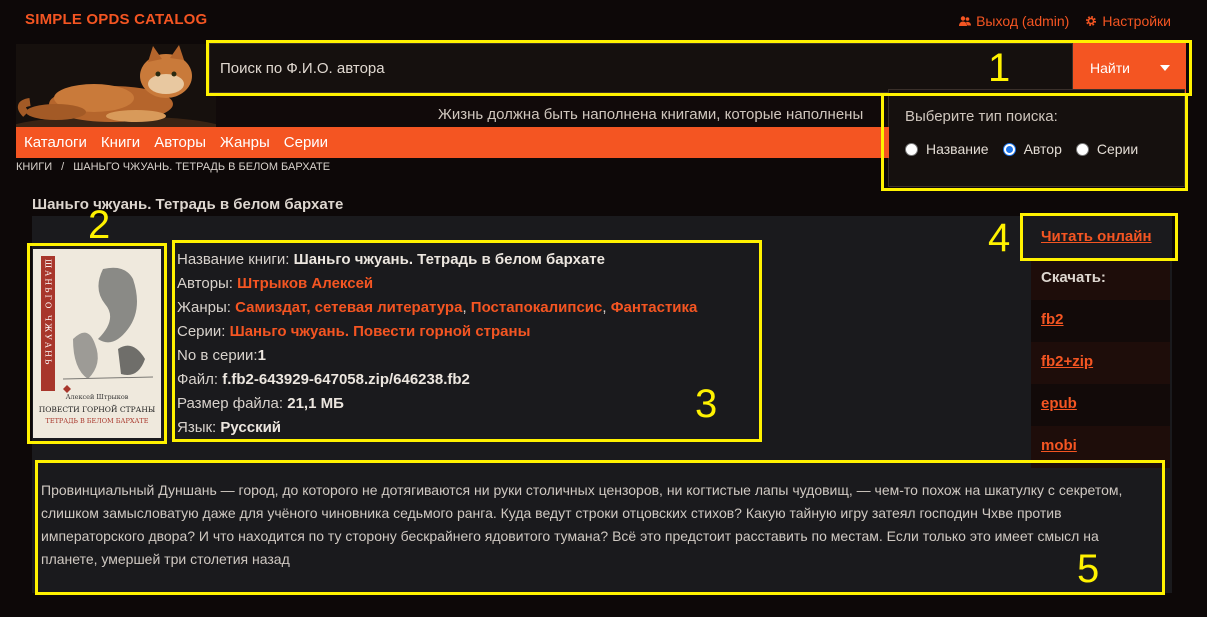 Image resolution: width=1207 pixels, height=617 pixels. Describe the element at coordinates (348, 307) in the screenshot. I see `genre-link: Самиздат, сетевая литература` at that location.